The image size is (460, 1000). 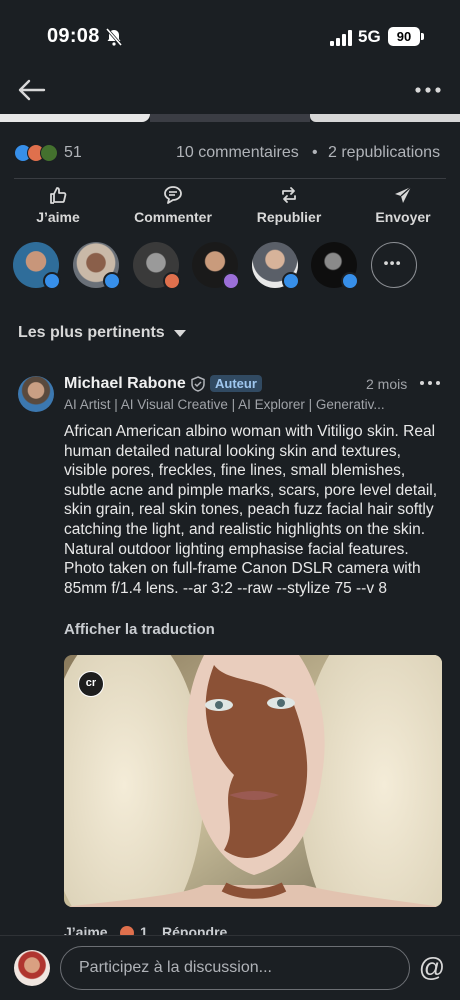 I want to click on post-image-edge, so click(x=230, y=119).